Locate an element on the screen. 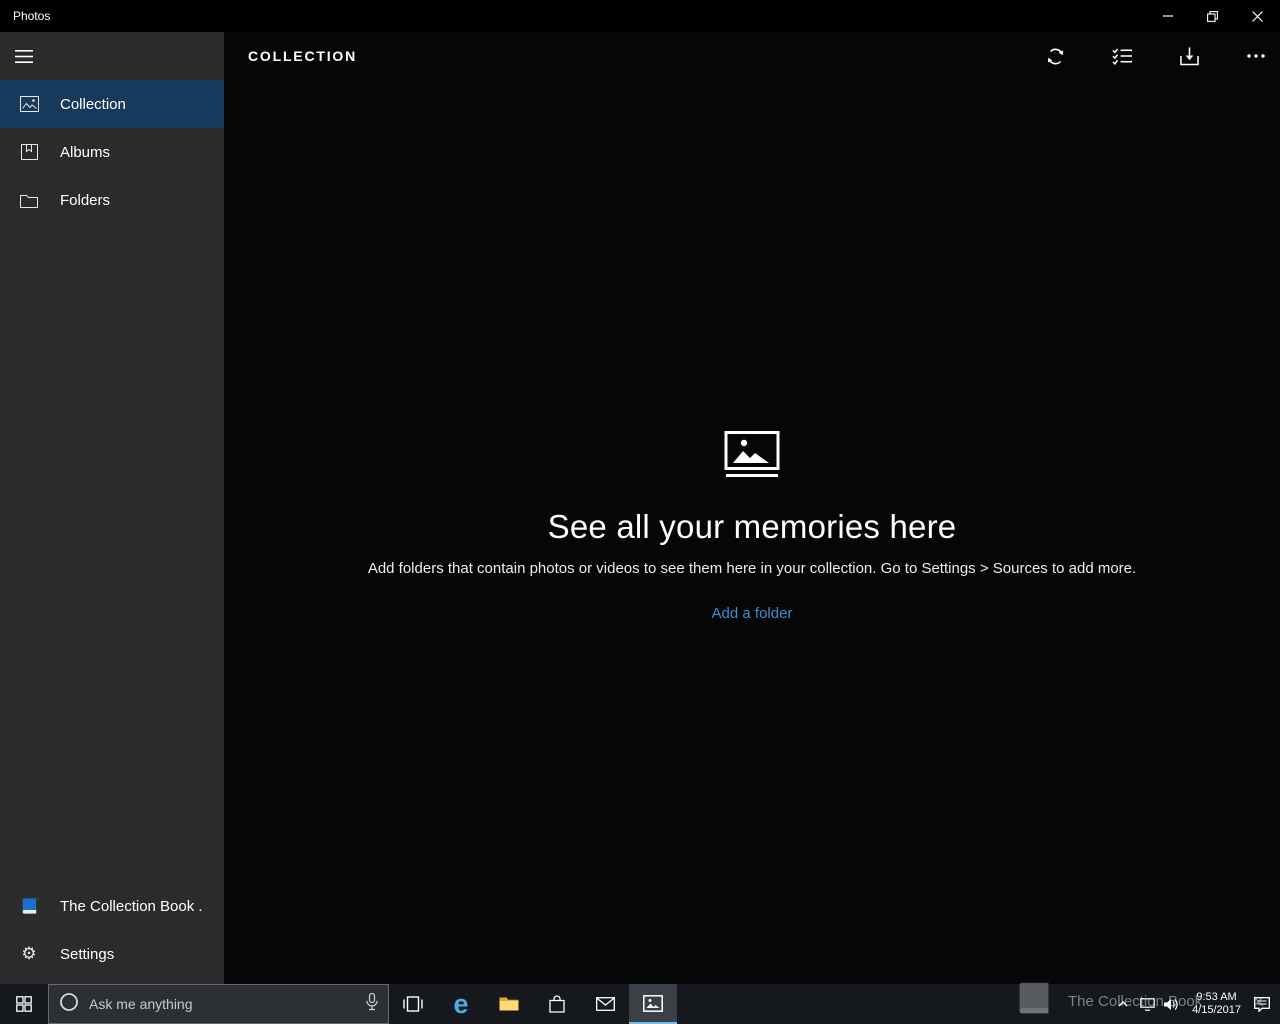 This screenshot has height=1024, width=1280. photos-stack-icon is located at coordinates (752, 456).